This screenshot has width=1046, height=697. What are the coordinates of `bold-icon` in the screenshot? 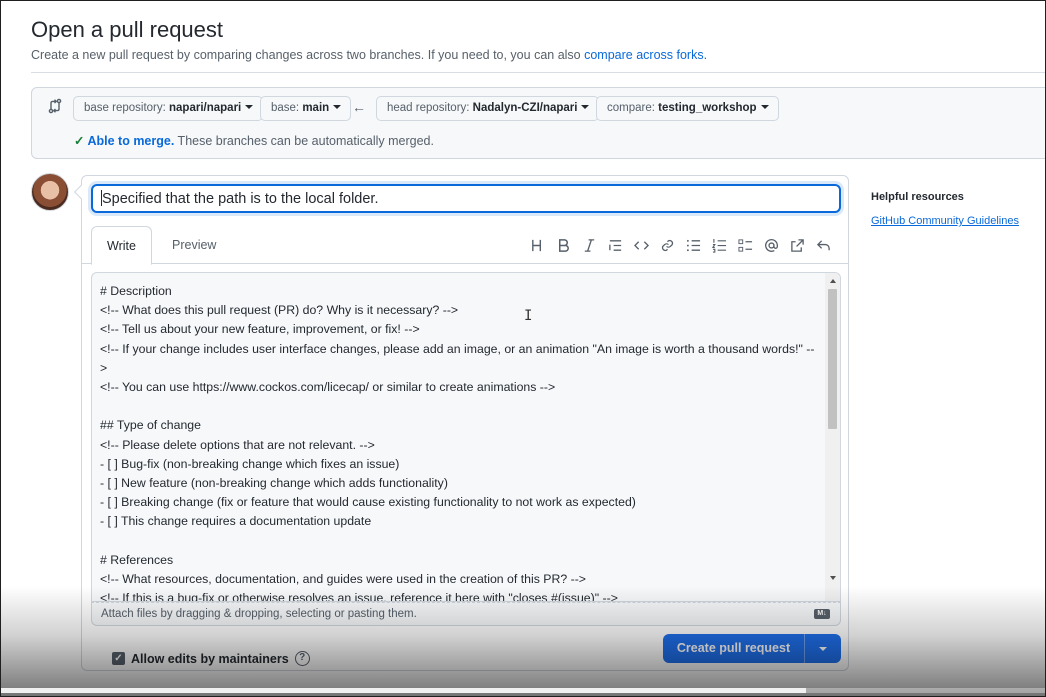 It's located at (563, 245).